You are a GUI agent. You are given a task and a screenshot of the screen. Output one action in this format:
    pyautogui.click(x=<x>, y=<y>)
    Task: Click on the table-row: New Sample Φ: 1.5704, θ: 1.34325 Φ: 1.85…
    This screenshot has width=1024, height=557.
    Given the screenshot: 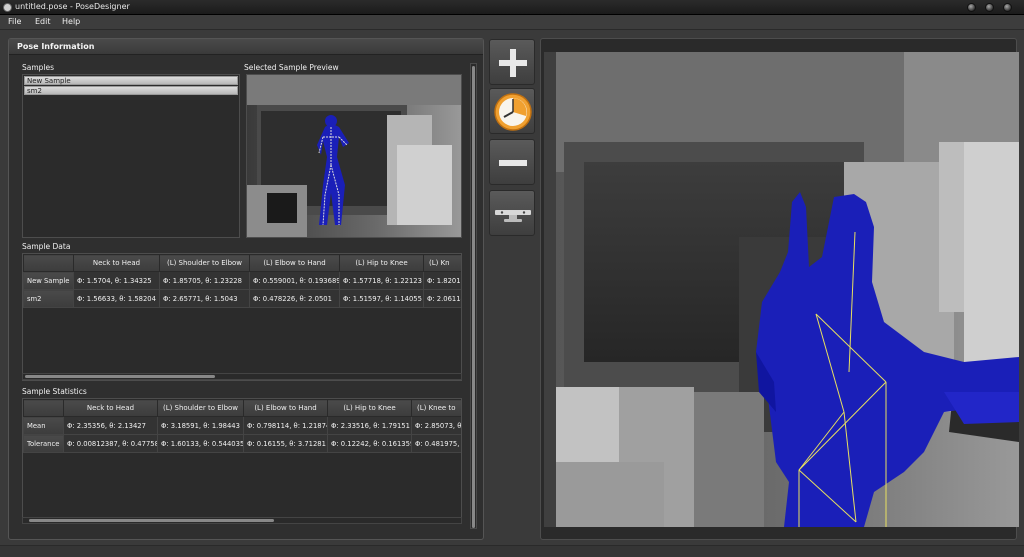 What is the action you would take?
    pyautogui.click(x=242, y=280)
    